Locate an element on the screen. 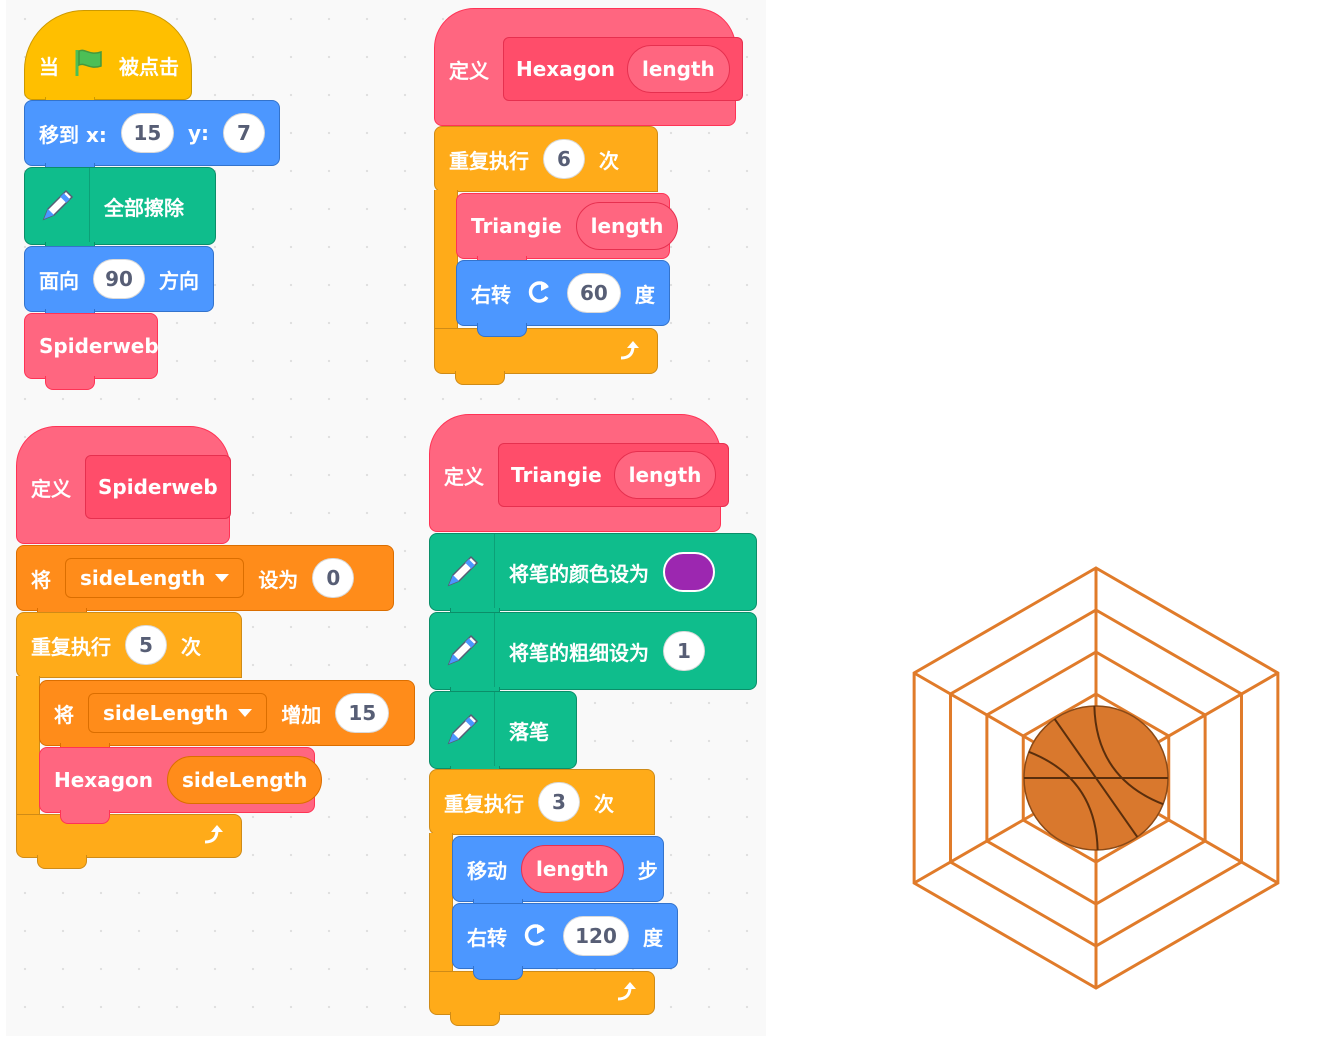 The image size is (1336, 1044). clicked-label: 被点击 is located at coordinates (149, 66).